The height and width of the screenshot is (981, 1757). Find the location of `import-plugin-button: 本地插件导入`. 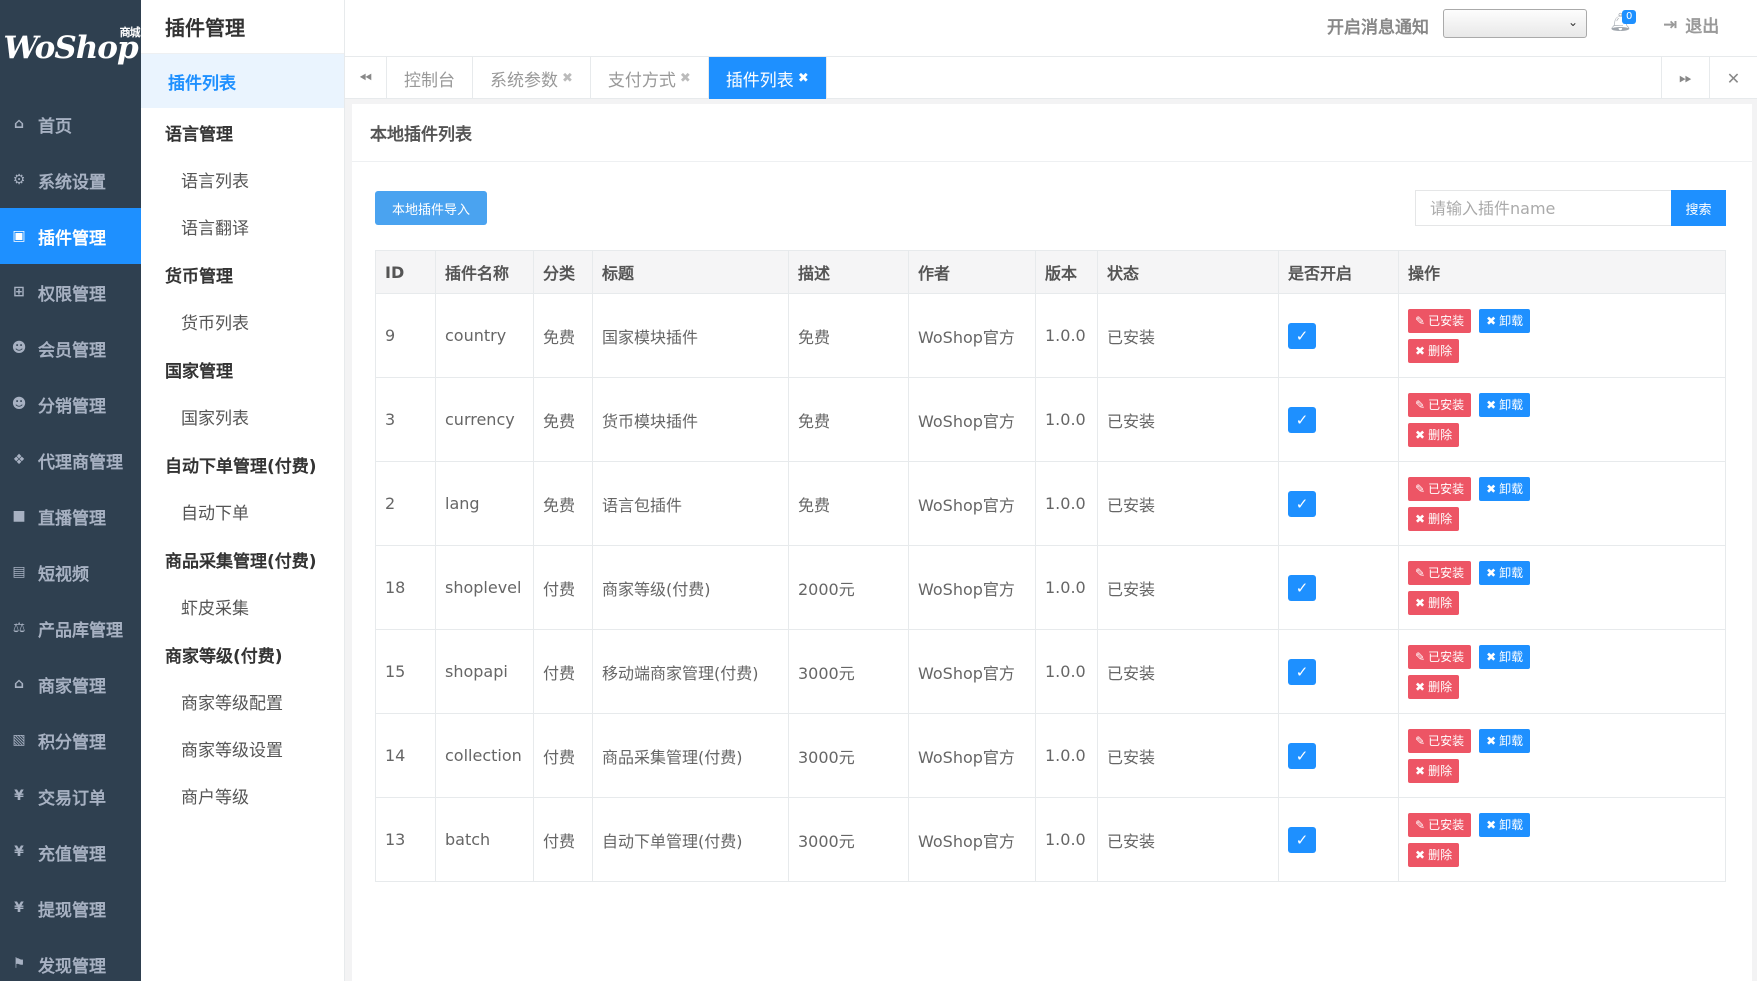

import-plugin-button: 本地插件导入 is located at coordinates (431, 208).